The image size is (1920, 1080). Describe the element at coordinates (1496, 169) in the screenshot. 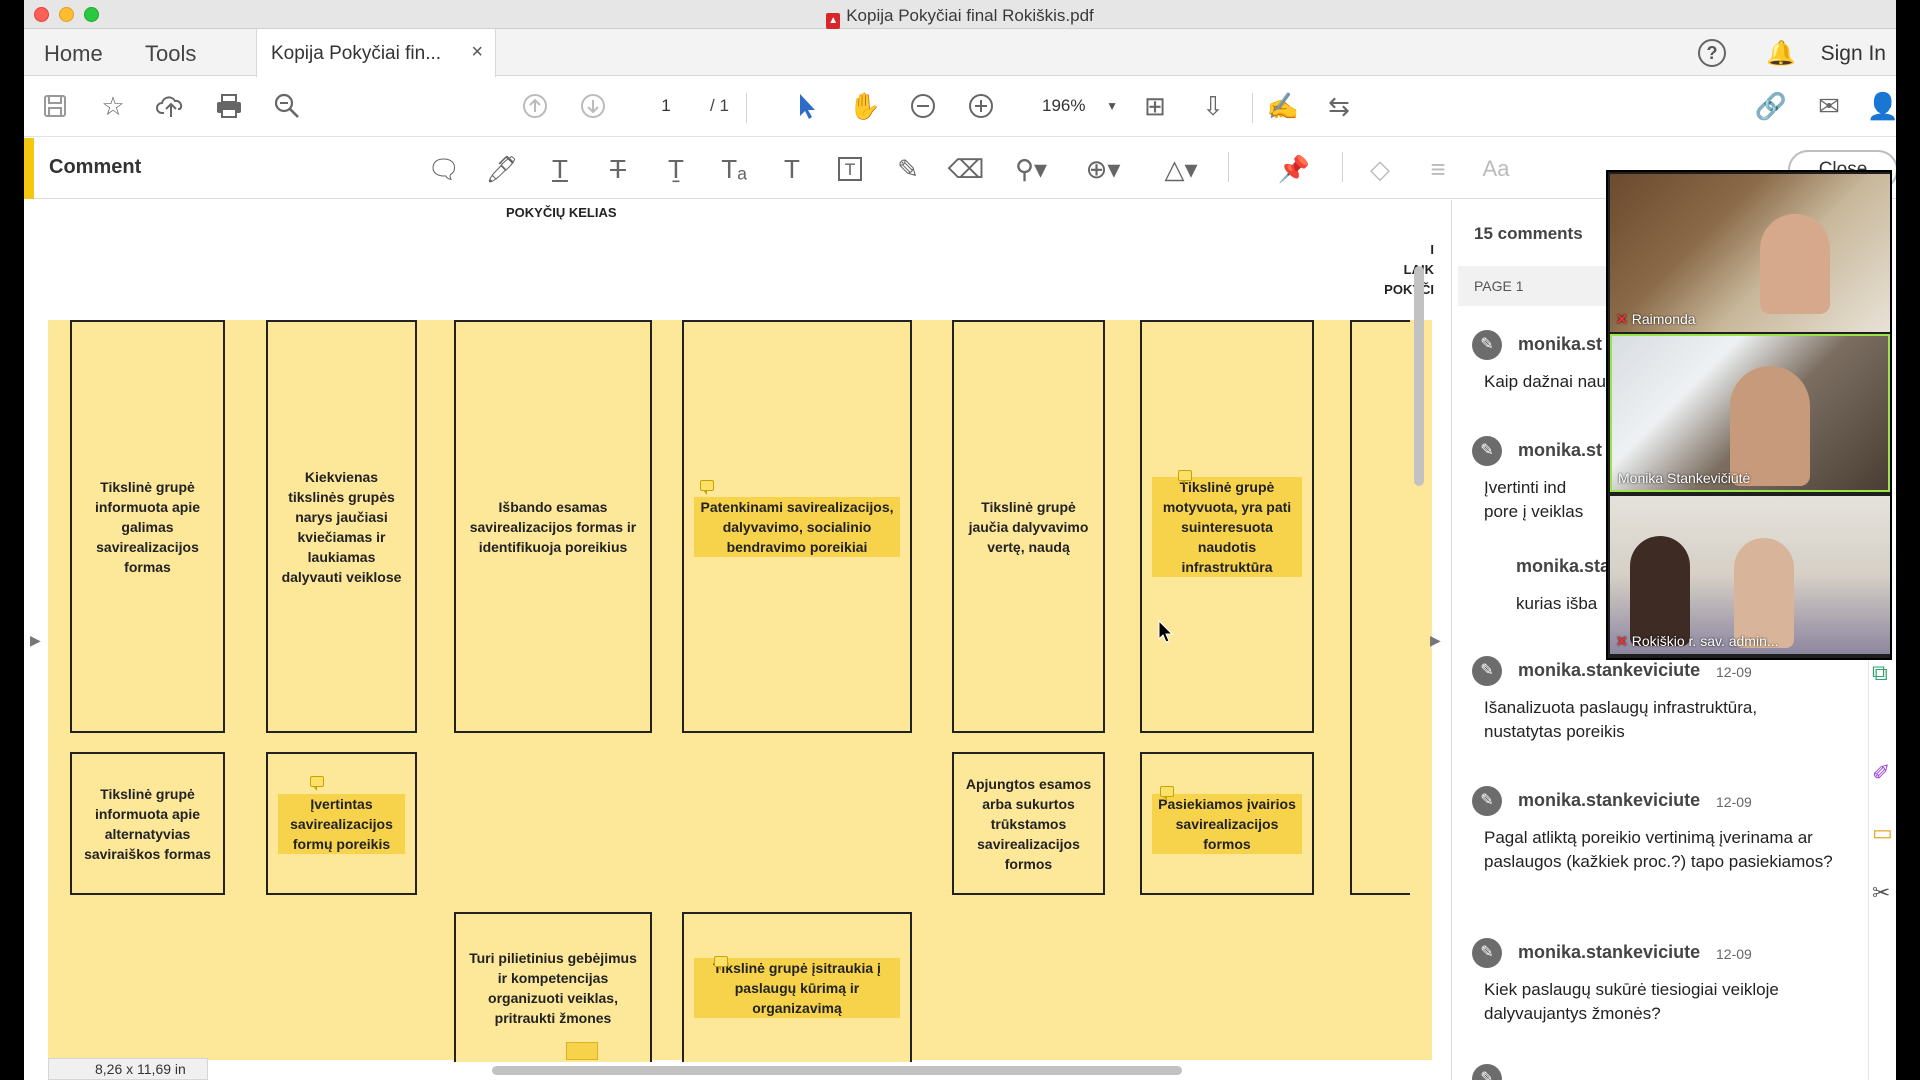

I see `font-icon: Aa` at that location.